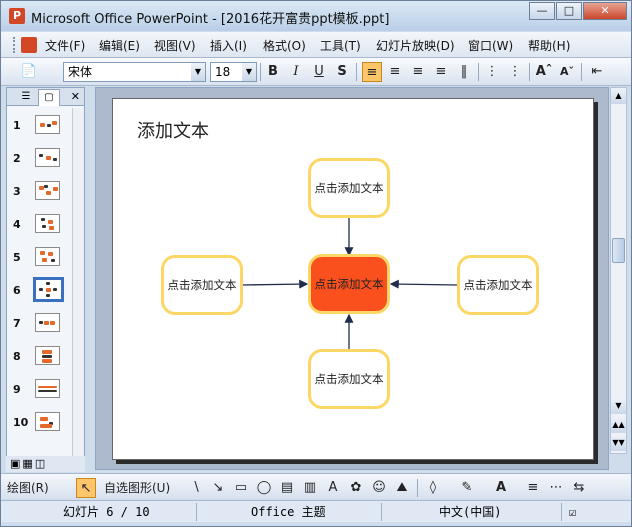 Image resolution: width=632 pixels, height=527 pixels. What do you see at coordinates (202, 285) in the screenshot?
I see `text-box-left: 点击添加文本` at bounding box center [202, 285].